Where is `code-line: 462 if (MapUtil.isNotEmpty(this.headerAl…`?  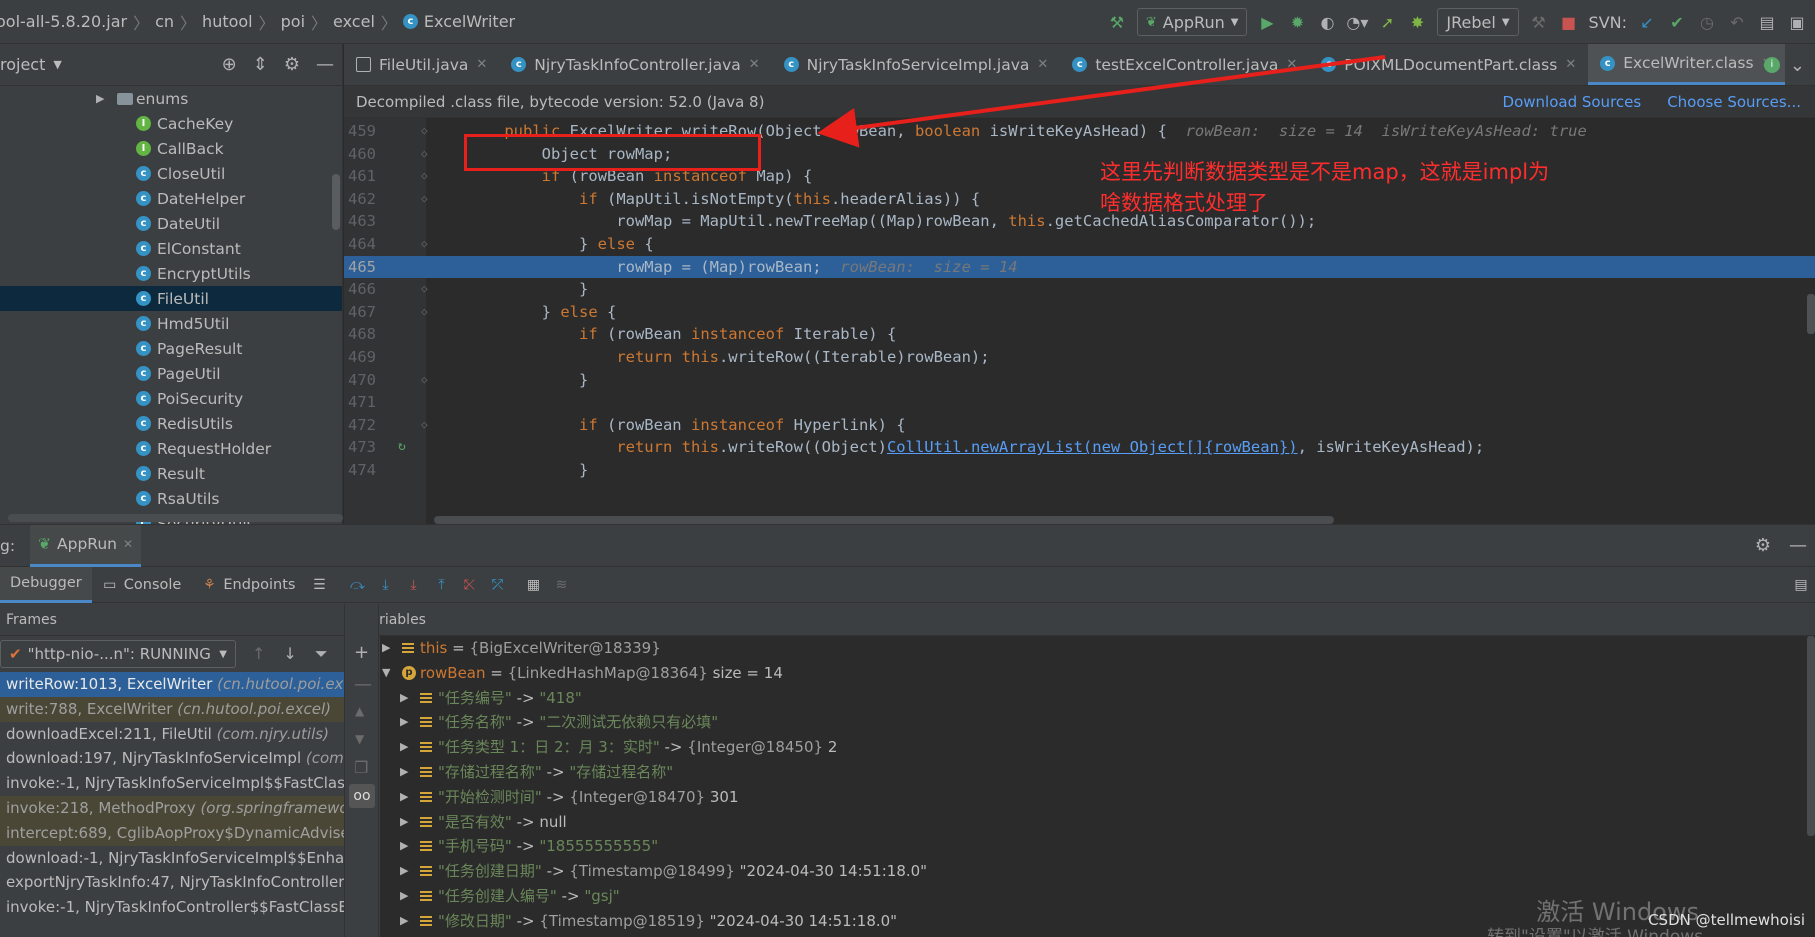 code-line: 462 if (MapUtil.isNotEmpty(this.headerAl… is located at coordinates (1079, 199).